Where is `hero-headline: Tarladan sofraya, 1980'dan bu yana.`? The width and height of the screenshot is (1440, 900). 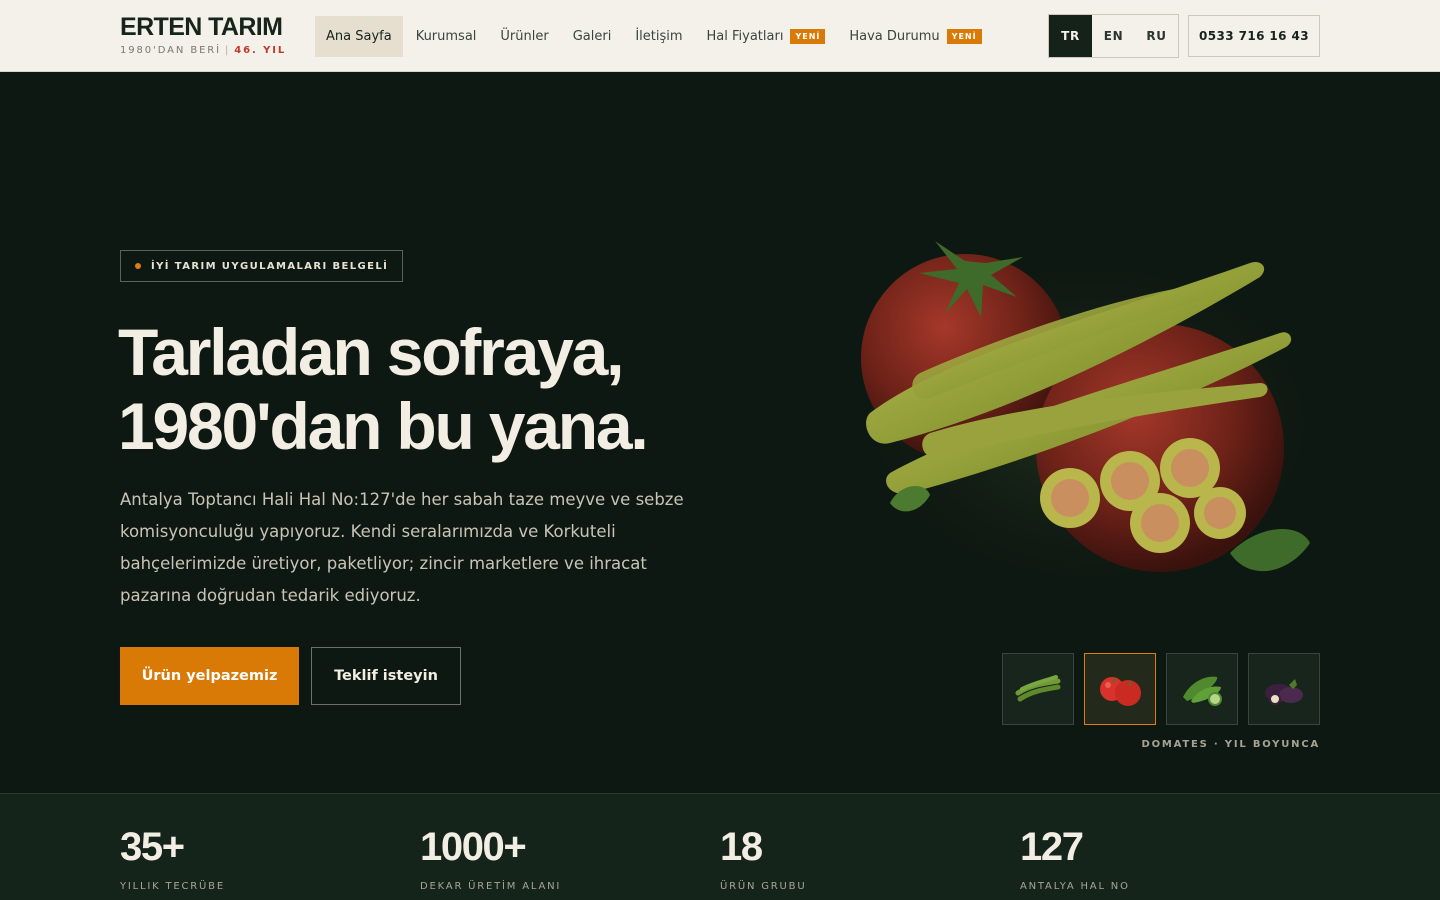 hero-headline: Tarladan sofraya, 1980'dan bu yana. is located at coordinates (438, 389).